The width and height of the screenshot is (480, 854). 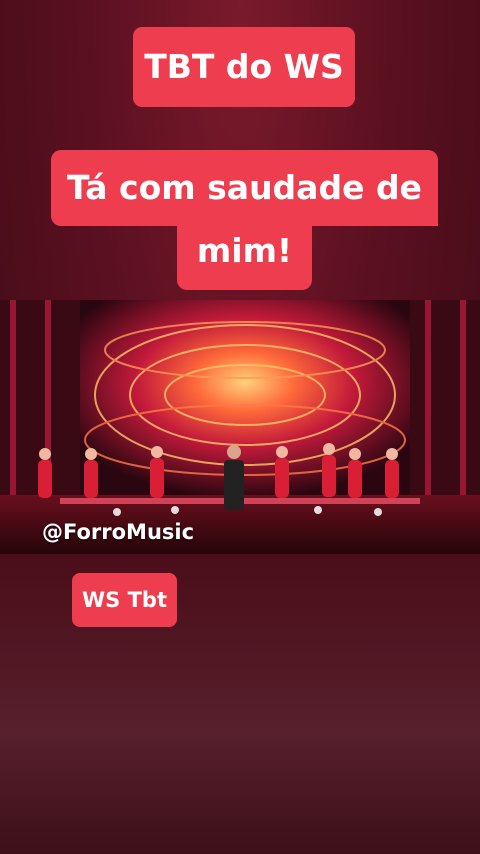 I want to click on subtitle-tag-line1: Tá com saudade de, so click(x=244, y=188).